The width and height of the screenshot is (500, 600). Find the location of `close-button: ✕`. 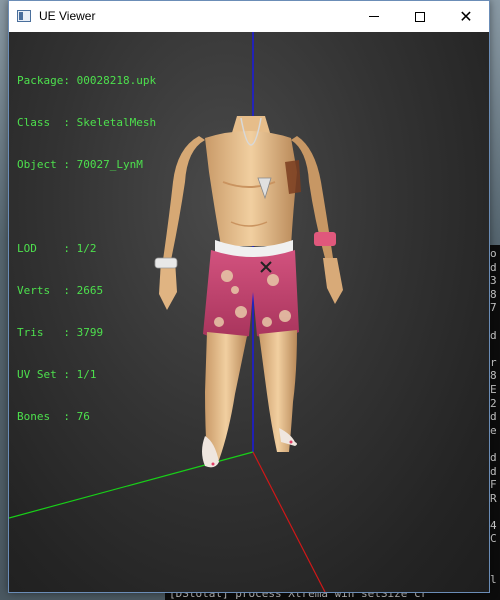

close-button: ✕ is located at coordinates (466, 16).